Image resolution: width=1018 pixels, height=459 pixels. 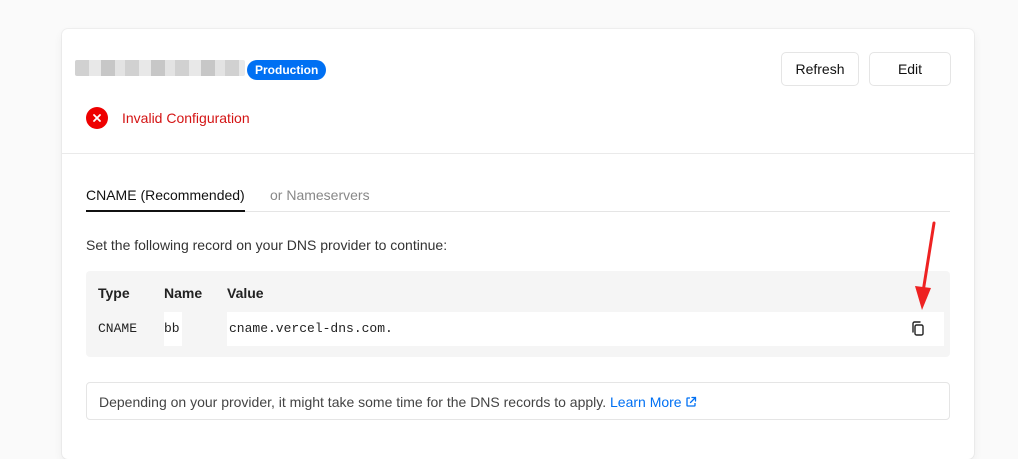 What do you see at coordinates (320, 195) in the screenshot?
I see `tab-nameservers: or Nameservers` at bounding box center [320, 195].